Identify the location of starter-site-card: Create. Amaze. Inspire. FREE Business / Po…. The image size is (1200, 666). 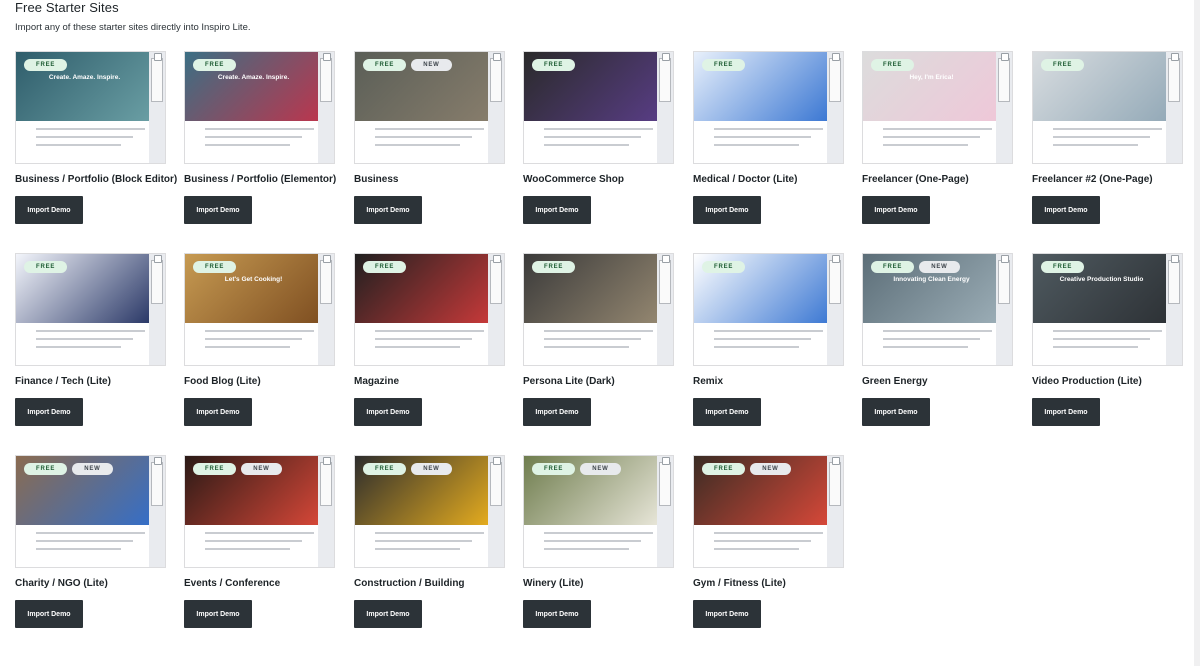
(96, 137).